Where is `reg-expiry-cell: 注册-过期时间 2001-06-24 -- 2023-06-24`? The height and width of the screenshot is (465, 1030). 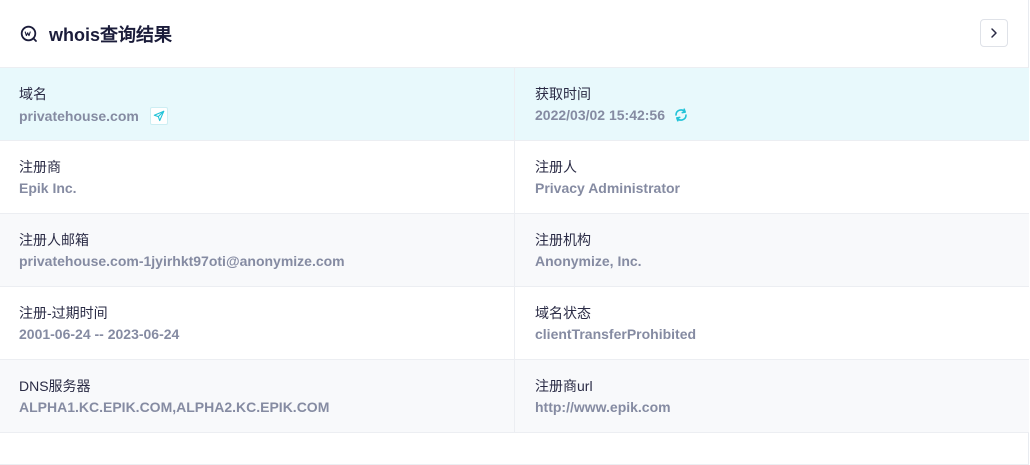
reg-expiry-cell: 注册-过期时间 2001-06-24 -- 2023-06-24 is located at coordinates (257, 323).